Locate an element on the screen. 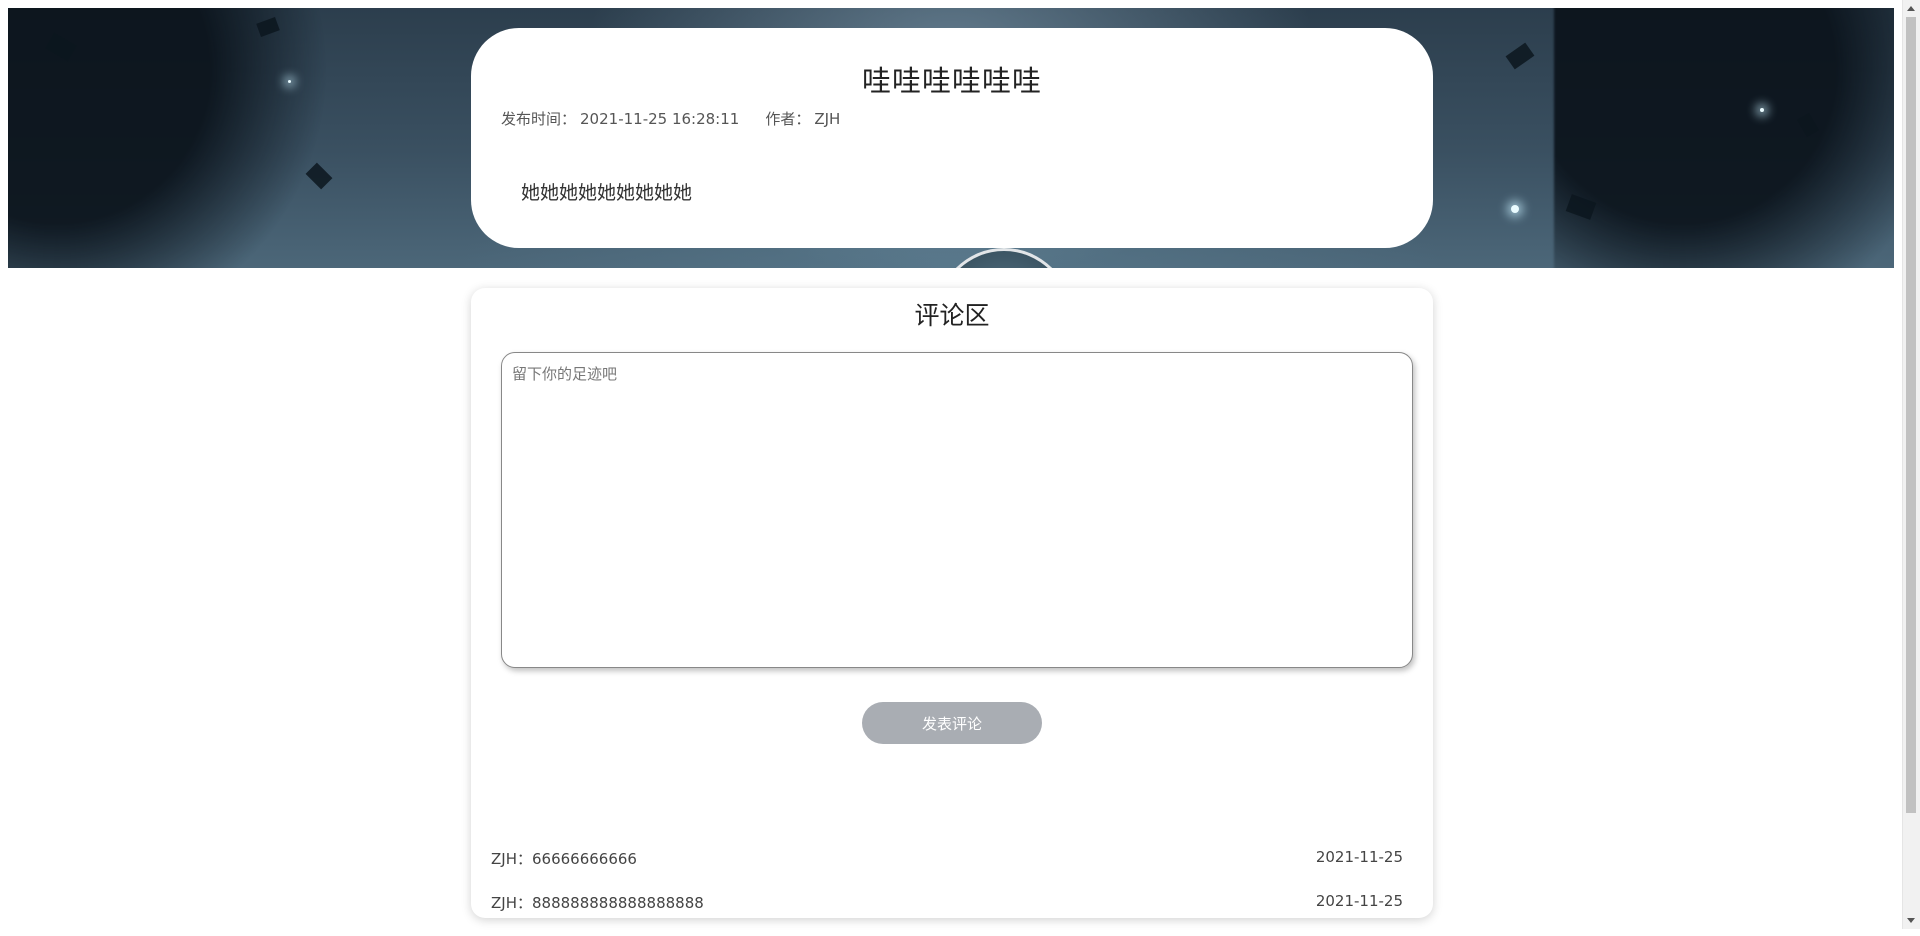  article-body: 她她她她她她她她她 is located at coordinates (607, 193).